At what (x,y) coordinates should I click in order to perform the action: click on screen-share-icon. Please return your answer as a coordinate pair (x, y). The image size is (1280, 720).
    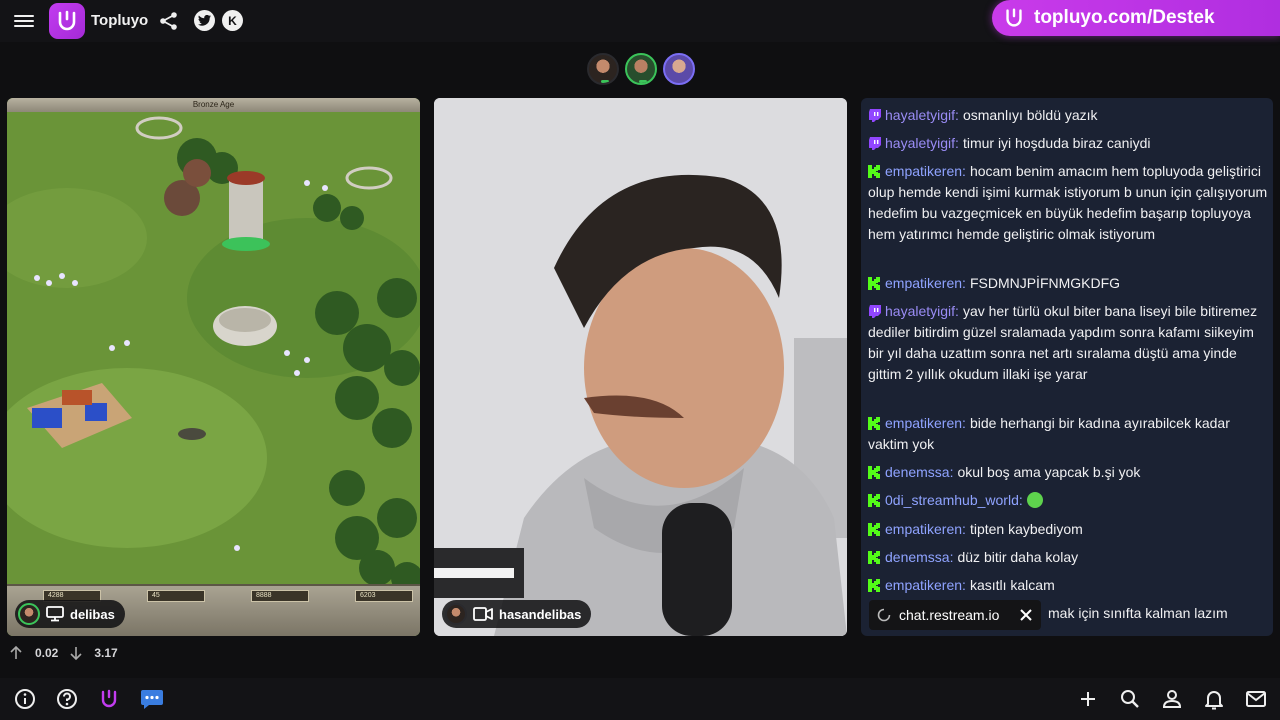
    Looking at the image, I should click on (55, 614).